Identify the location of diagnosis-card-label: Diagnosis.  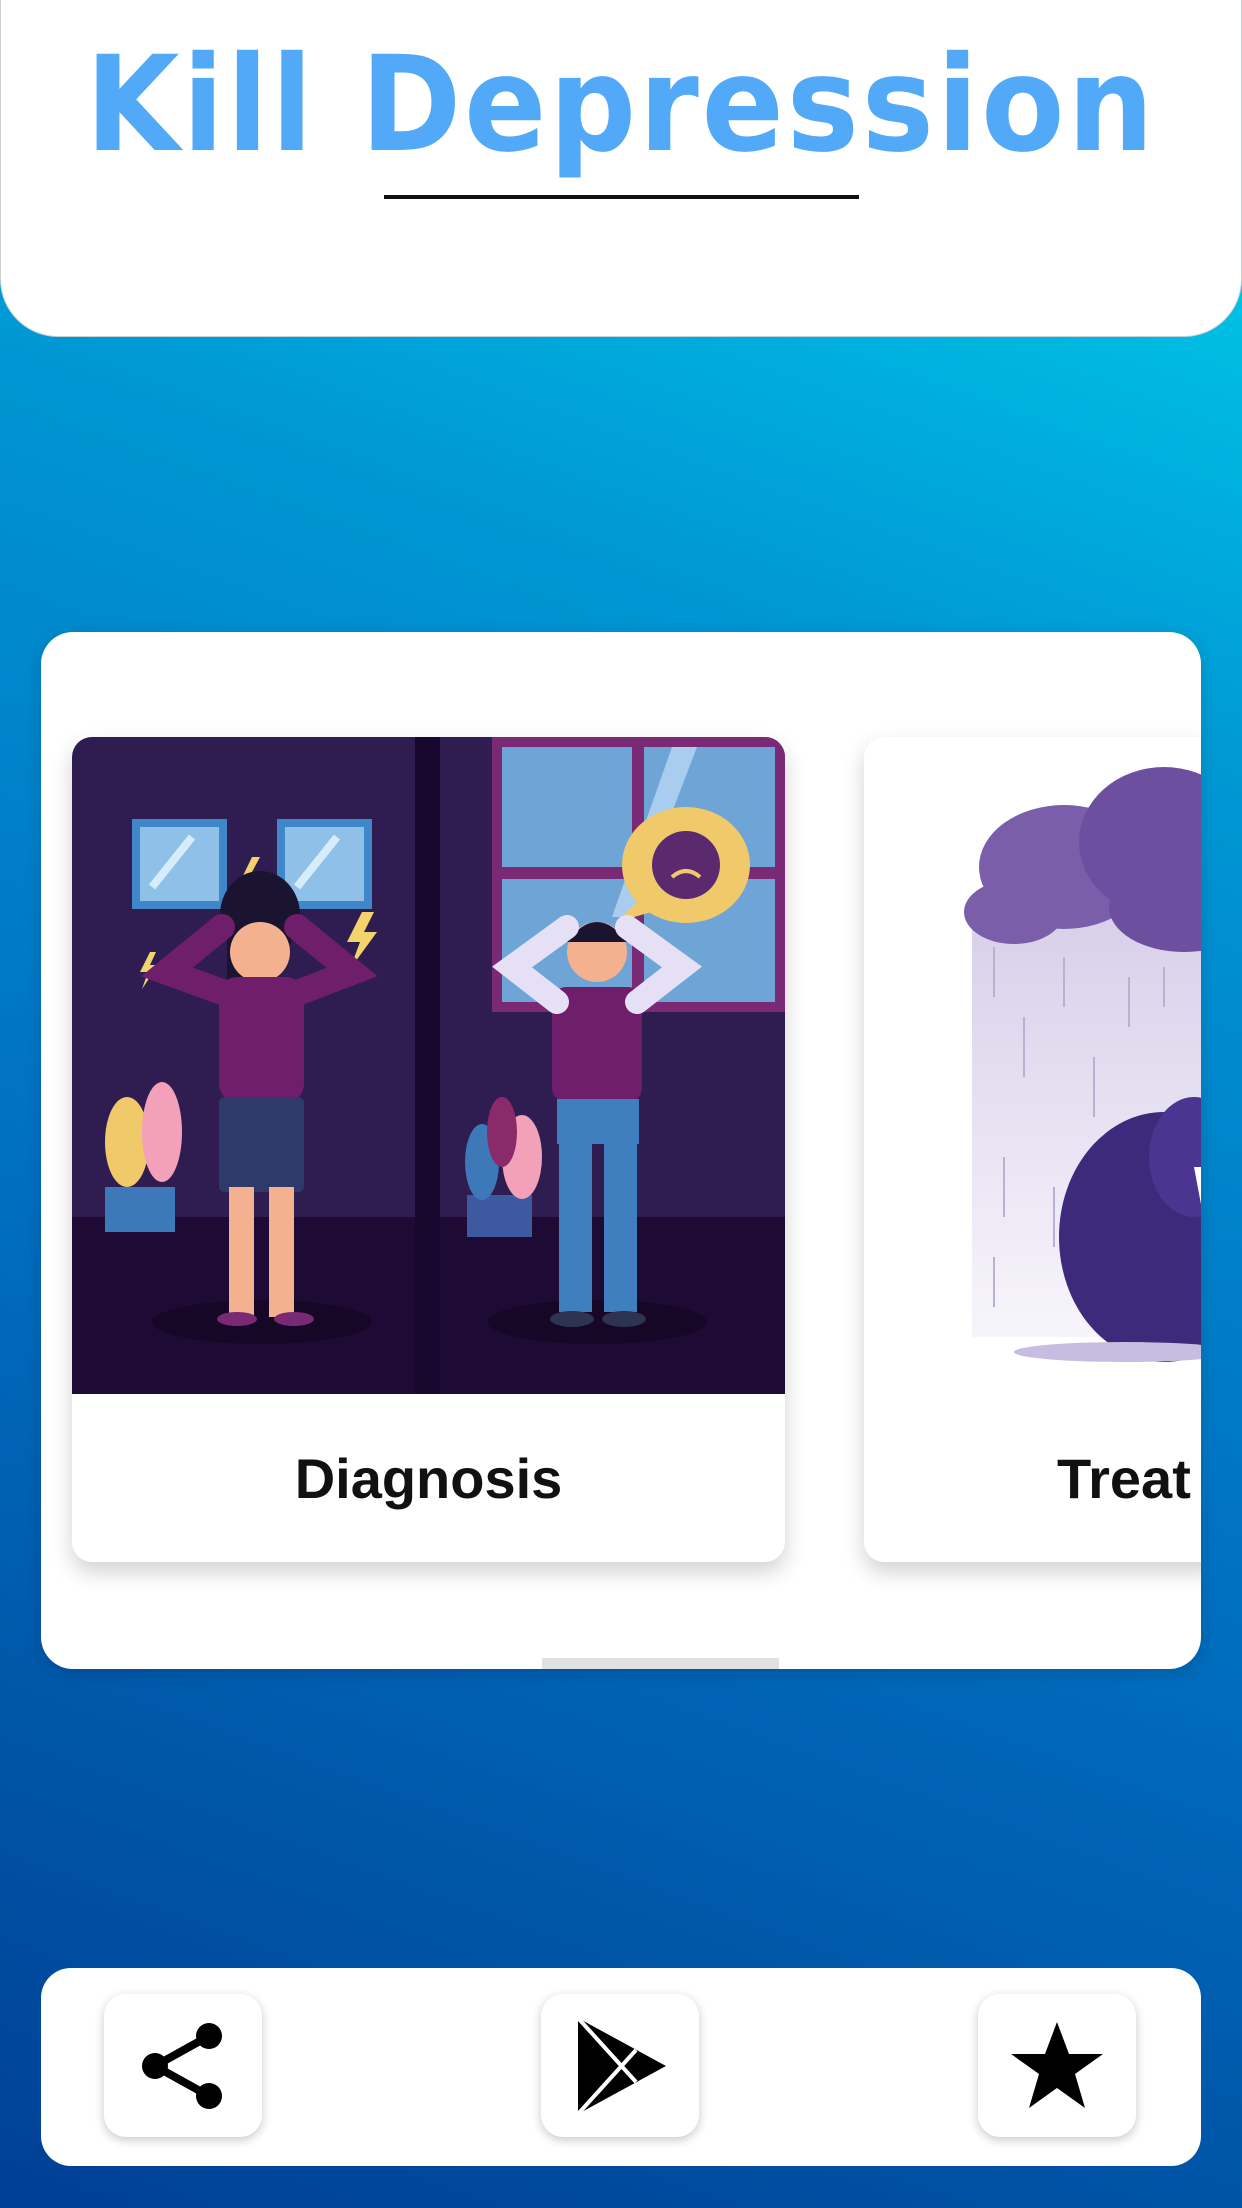
(428, 1478).